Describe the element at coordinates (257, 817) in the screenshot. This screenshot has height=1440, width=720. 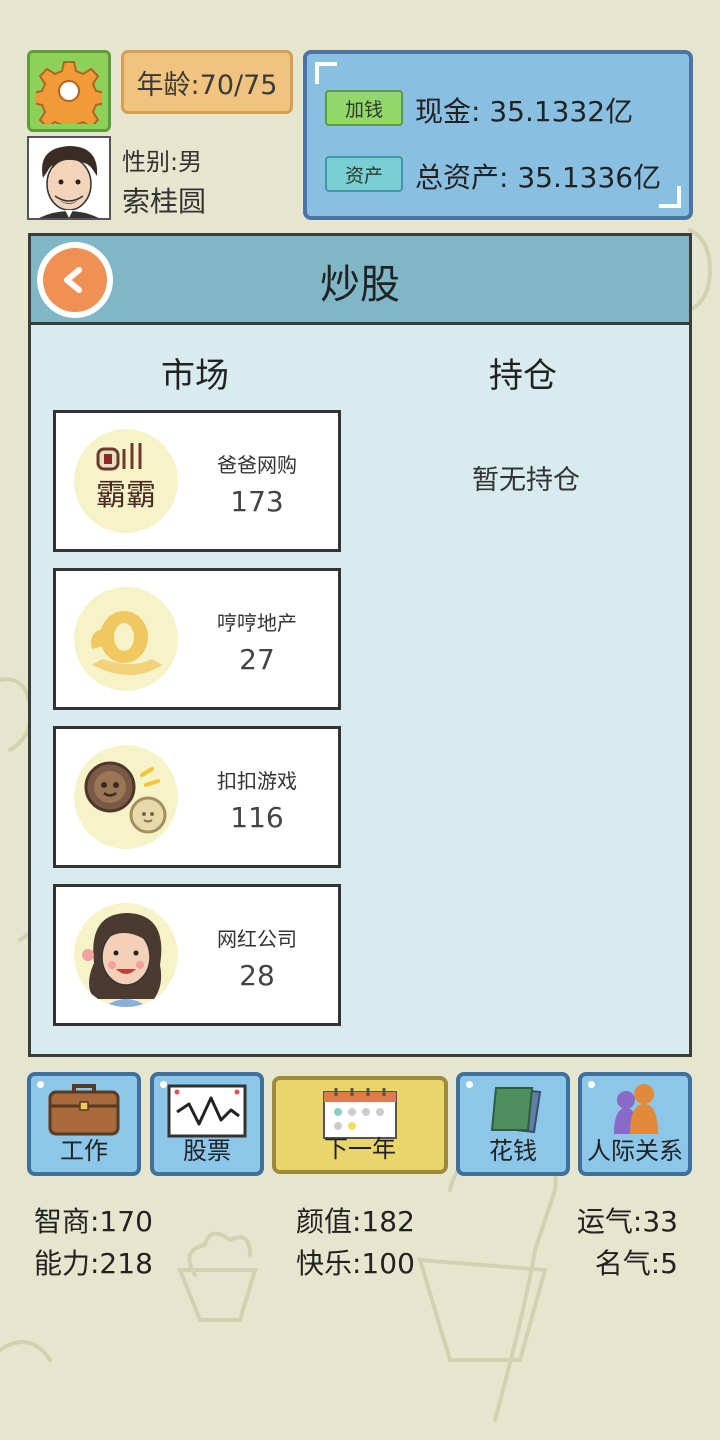
I see `stock-price: 116` at that location.